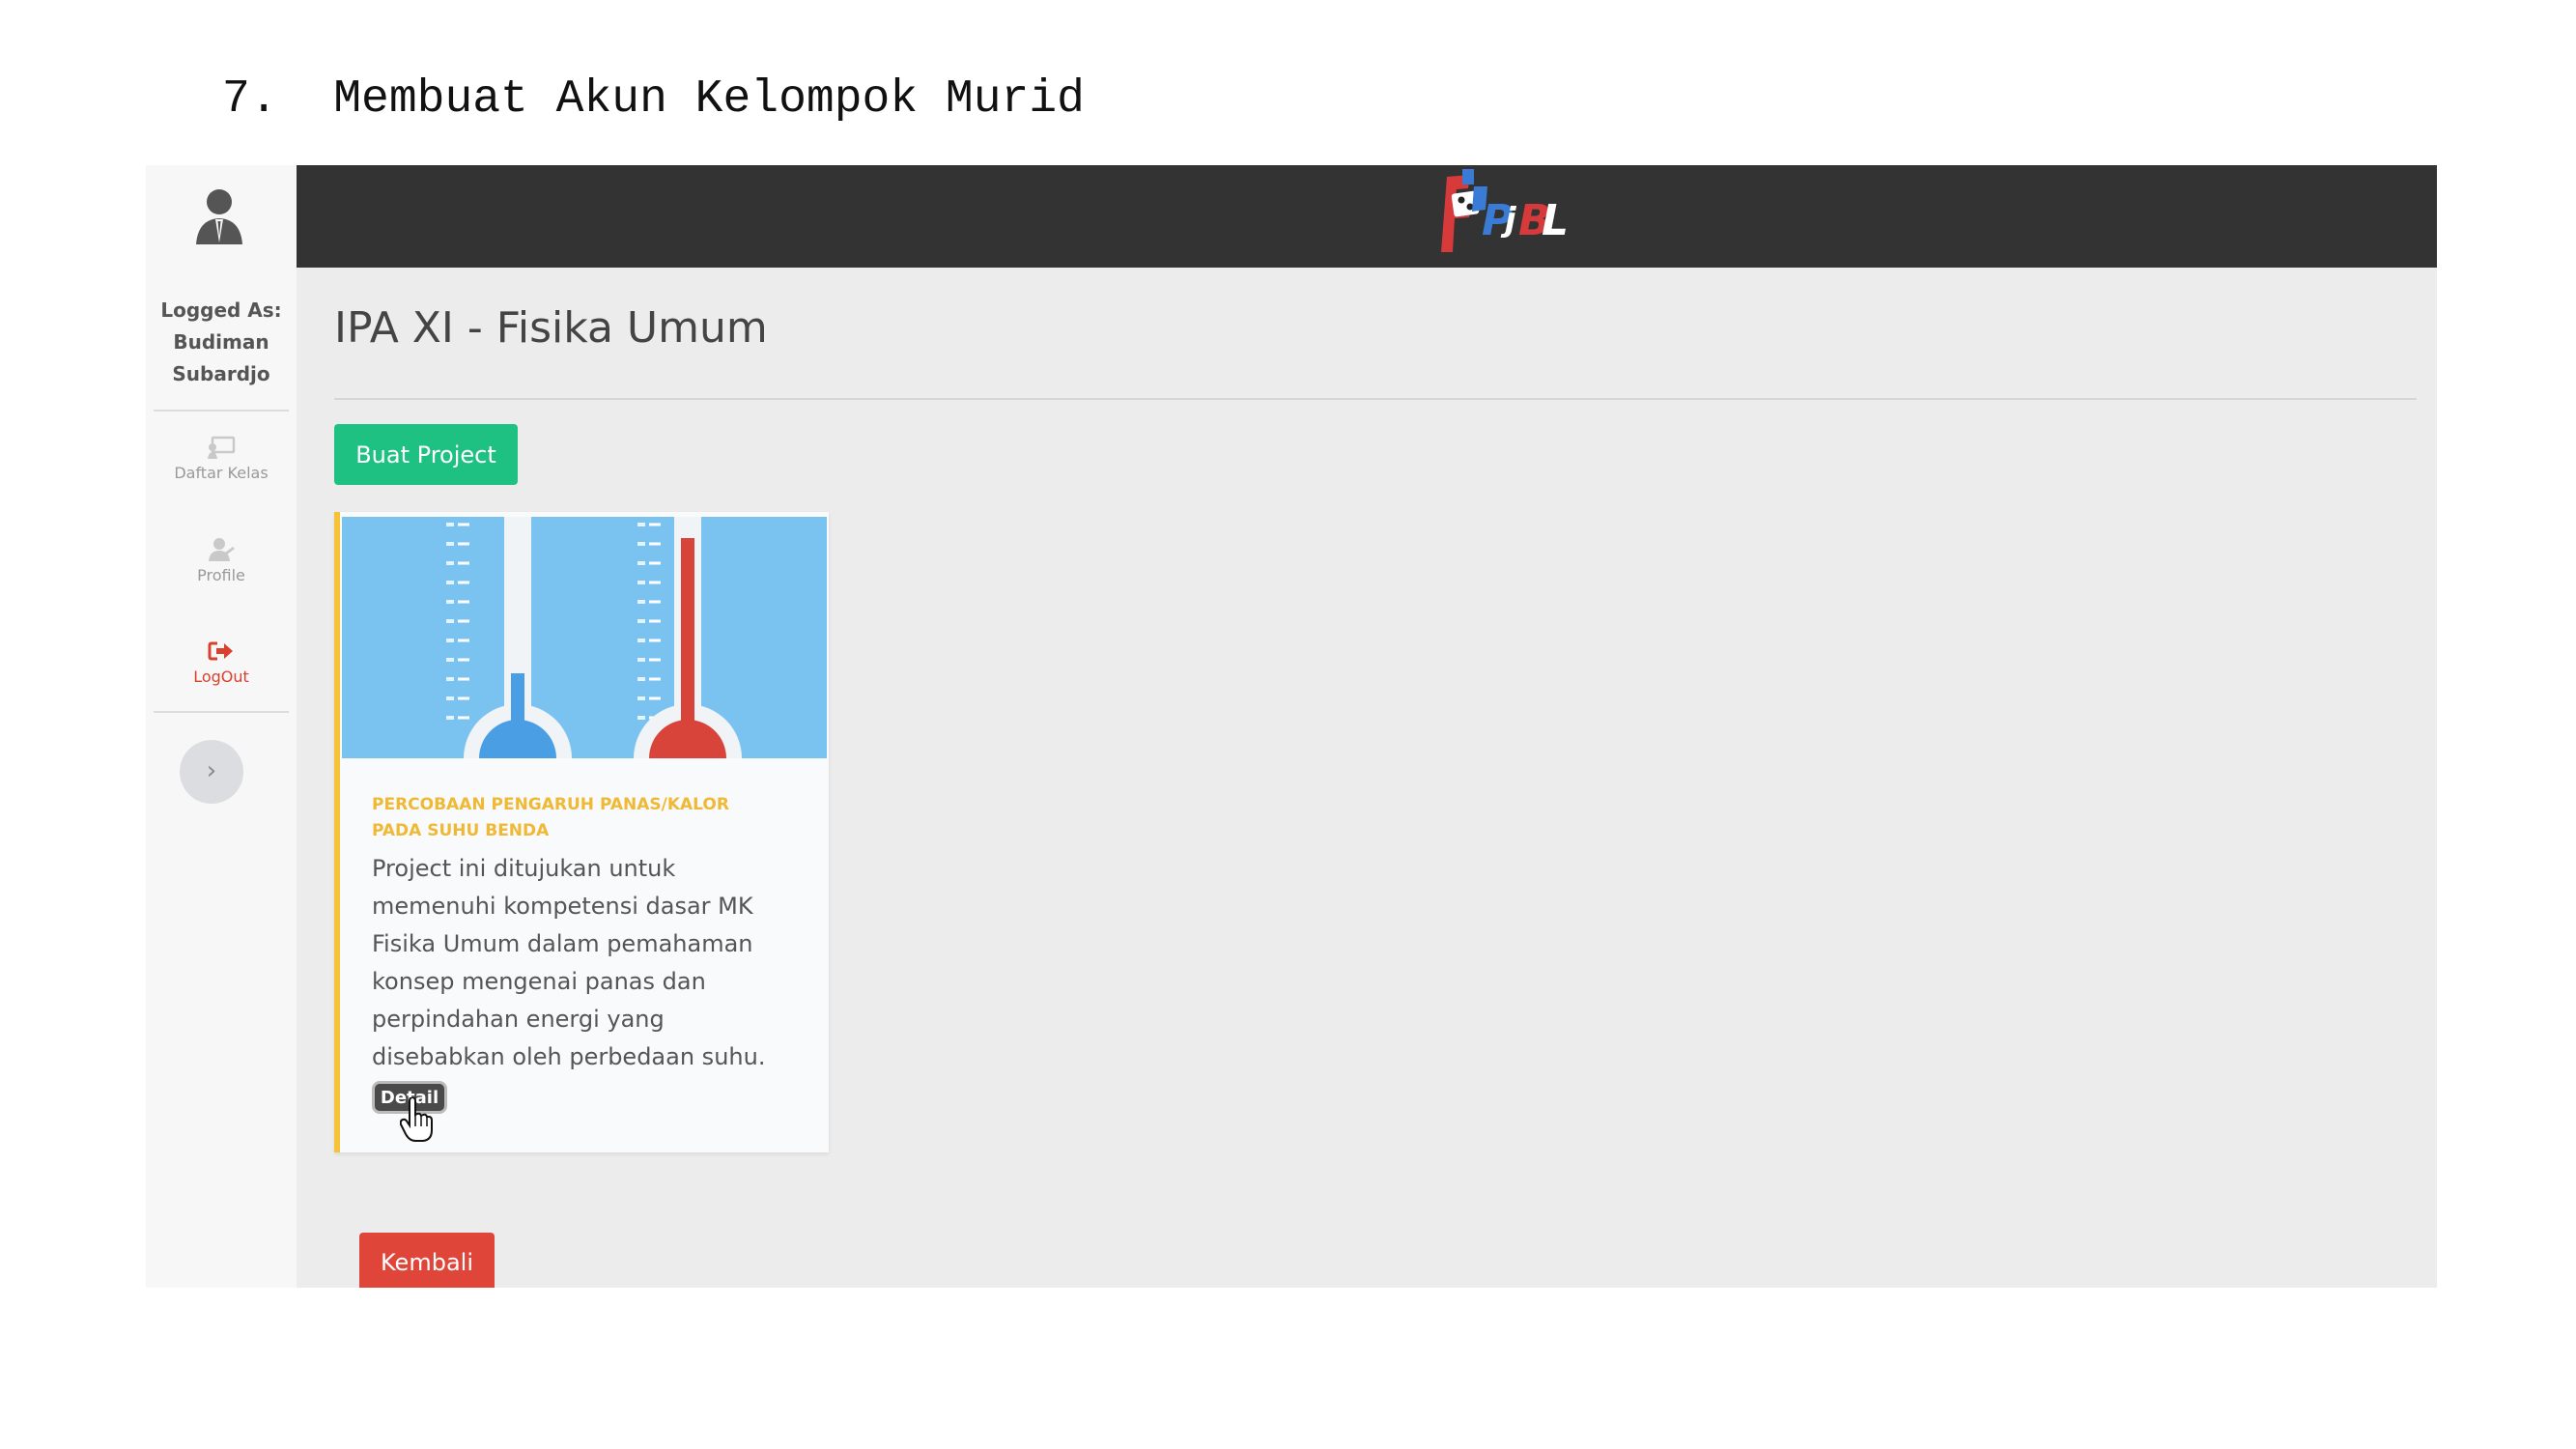  I want to click on create-project-button: Buat Project, so click(426, 454).